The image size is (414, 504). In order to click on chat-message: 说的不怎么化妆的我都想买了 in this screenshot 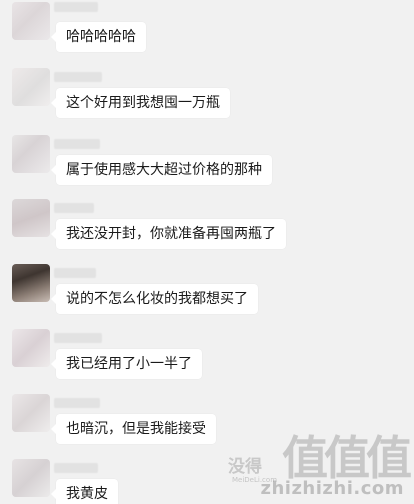, I will do `click(207, 294)`.